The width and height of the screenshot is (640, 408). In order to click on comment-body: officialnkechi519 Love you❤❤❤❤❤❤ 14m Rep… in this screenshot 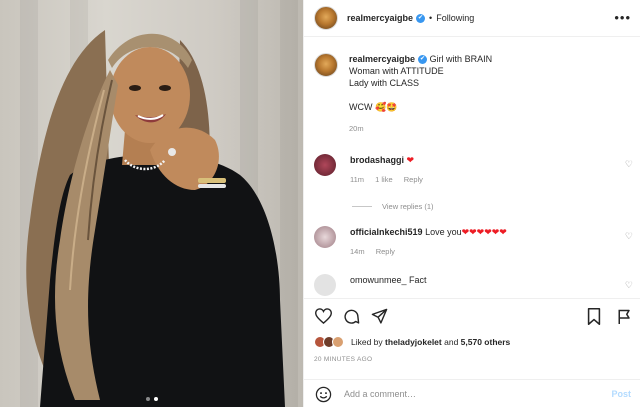, I will do `click(428, 242)`.